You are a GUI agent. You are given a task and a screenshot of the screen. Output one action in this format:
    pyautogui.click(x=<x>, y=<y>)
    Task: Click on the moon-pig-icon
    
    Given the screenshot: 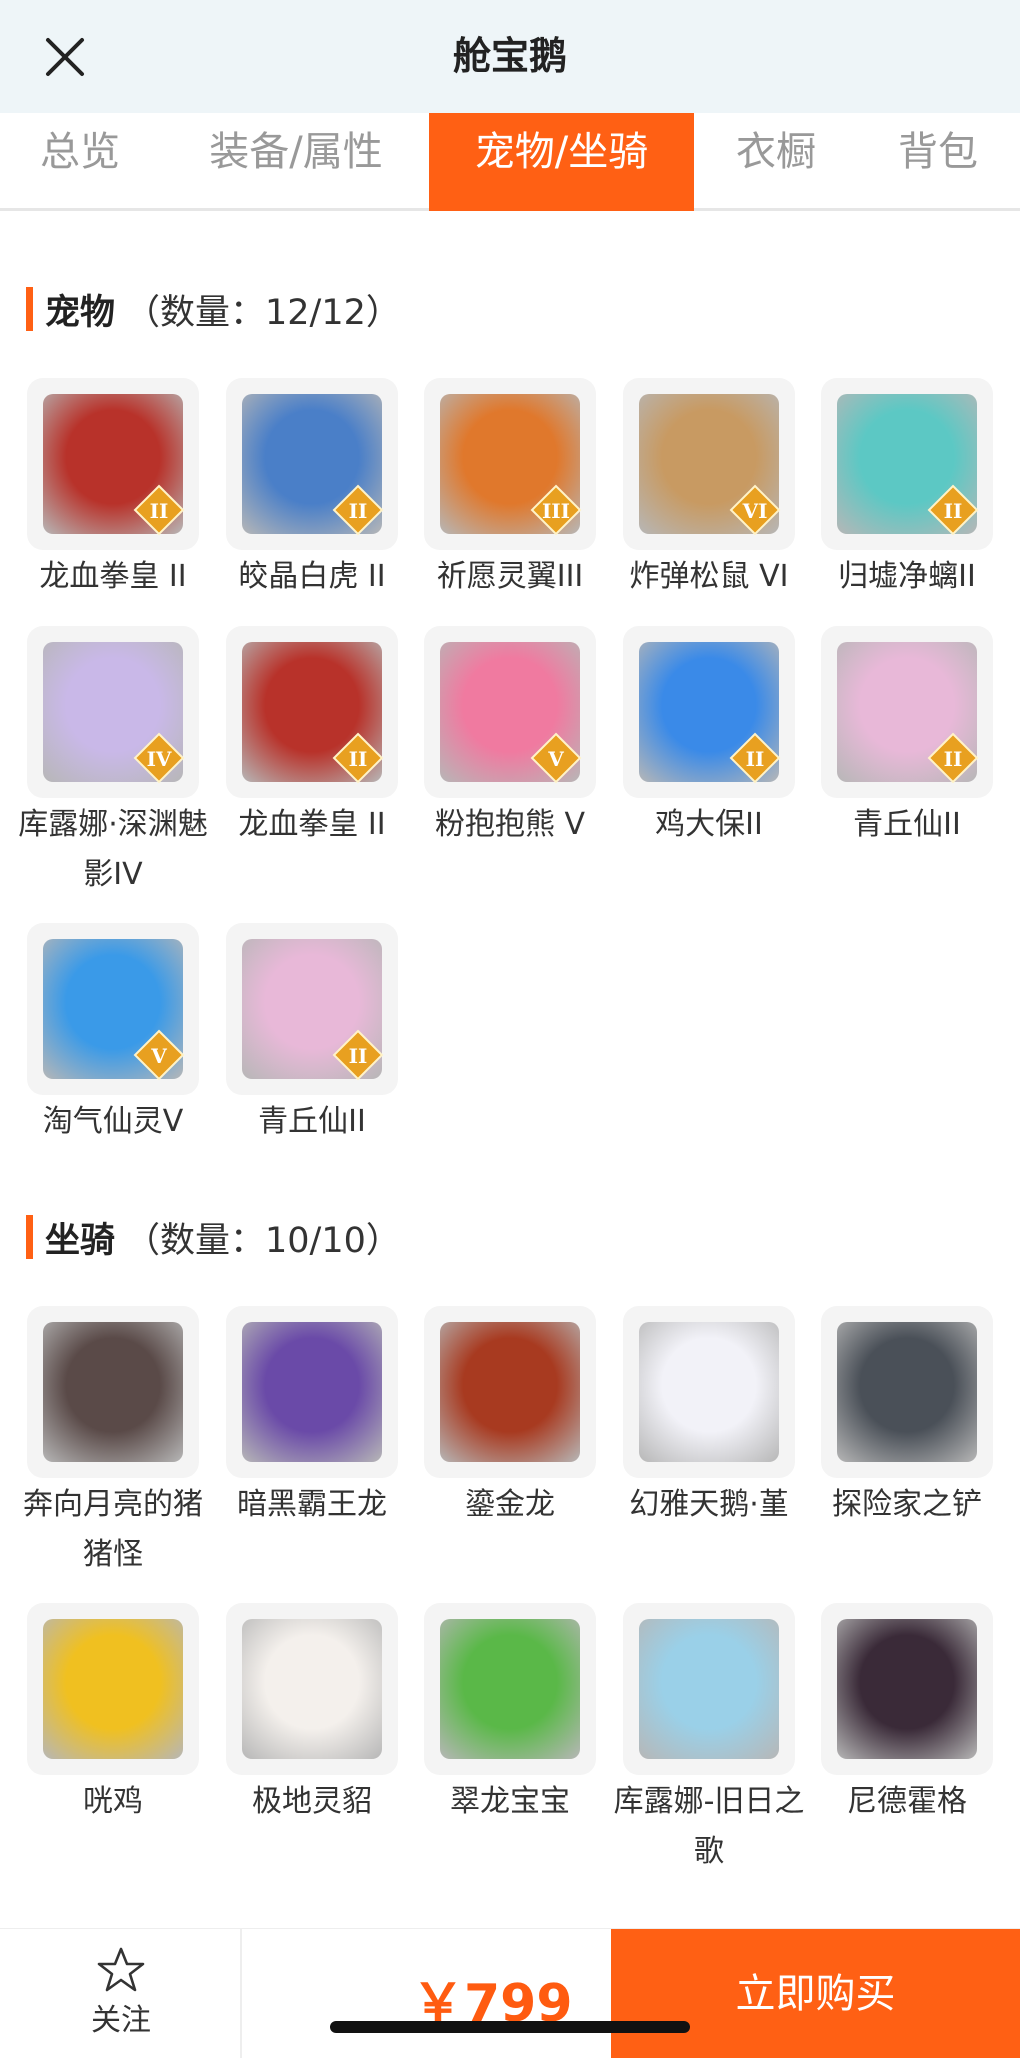 What is the action you would take?
    pyautogui.click(x=113, y=1392)
    